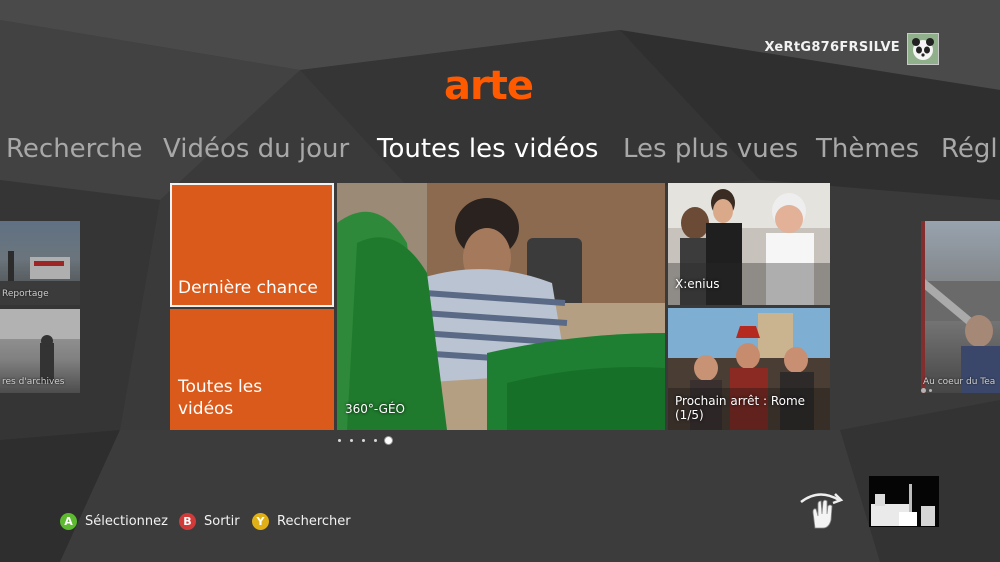 The height and width of the screenshot is (562, 1000). I want to click on side-tile-au-coeur: Au coeur du Tea, so click(960, 307).